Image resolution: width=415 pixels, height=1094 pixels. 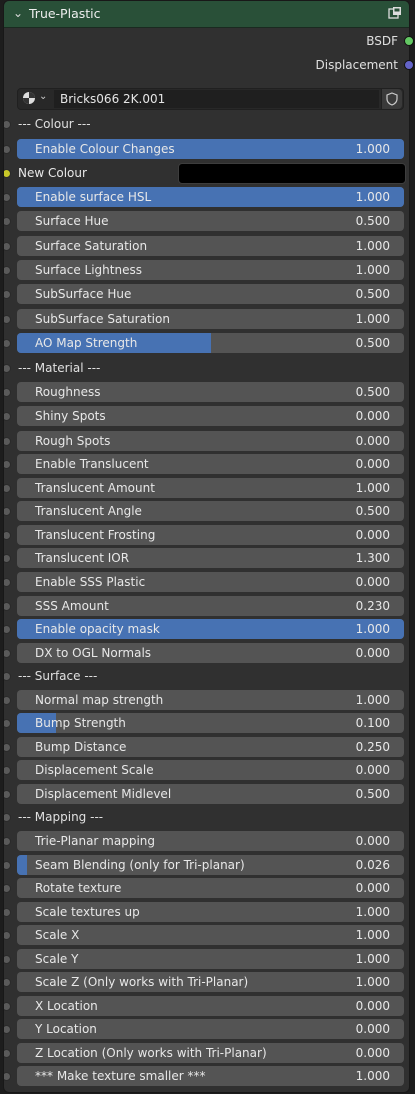 I want to click on slider-mapping-1-socket, so click(x=7, y=865).